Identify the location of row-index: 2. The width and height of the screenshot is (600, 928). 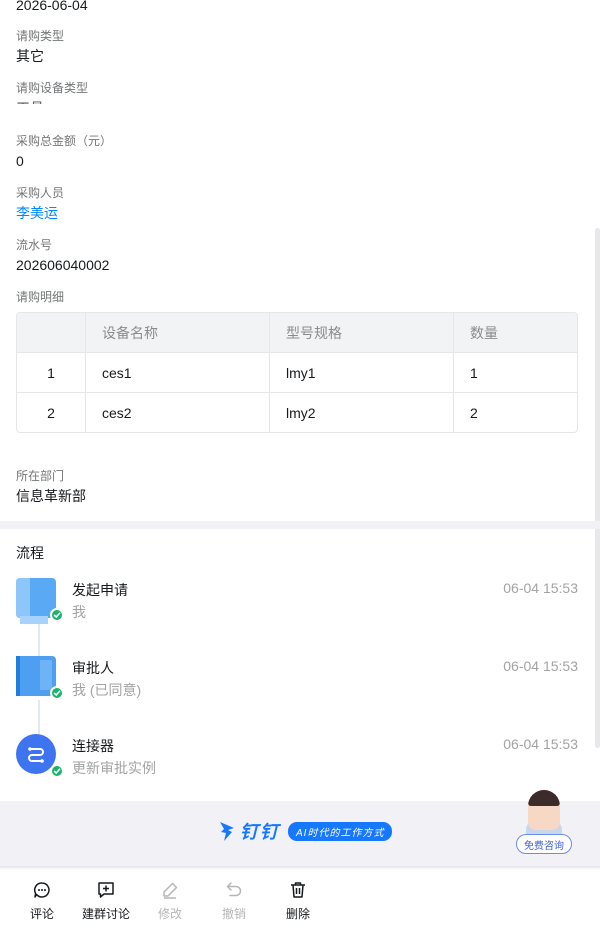
(51, 412).